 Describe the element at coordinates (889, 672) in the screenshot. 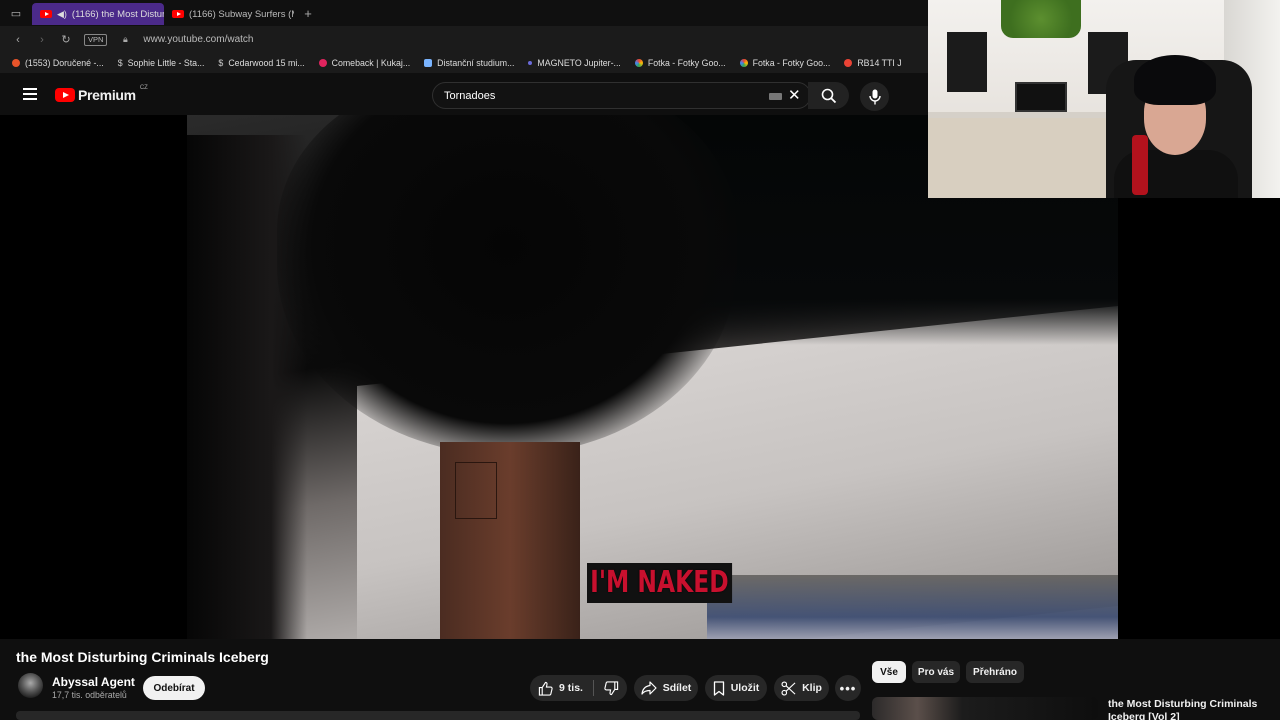

I see `chip-all: Vše` at that location.